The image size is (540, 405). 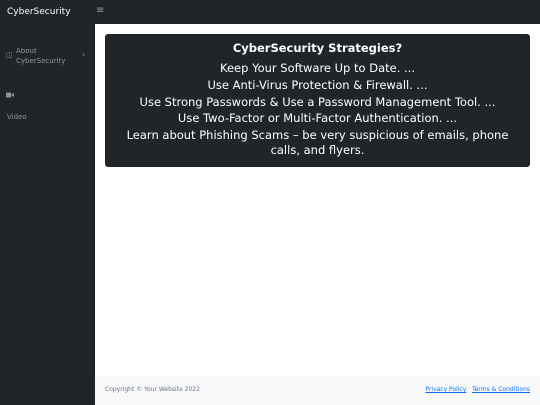 What do you see at coordinates (445, 389) in the screenshot?
I see `privacy-policy-link: Privacy Policy` at bounding box center [445, 389].